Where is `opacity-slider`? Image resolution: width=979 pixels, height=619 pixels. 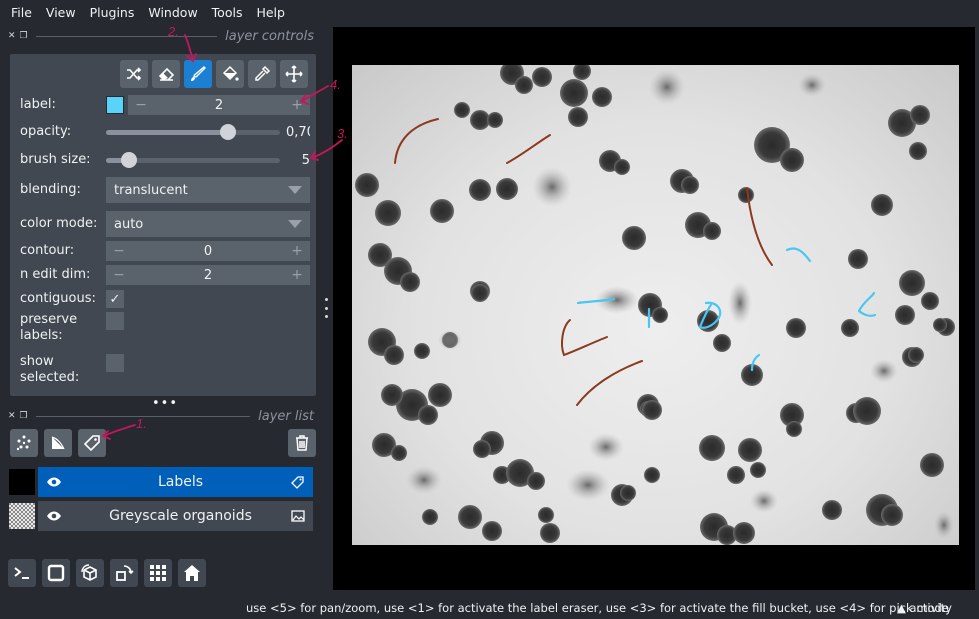
opacity-slider is located at coordinates (193, 132).